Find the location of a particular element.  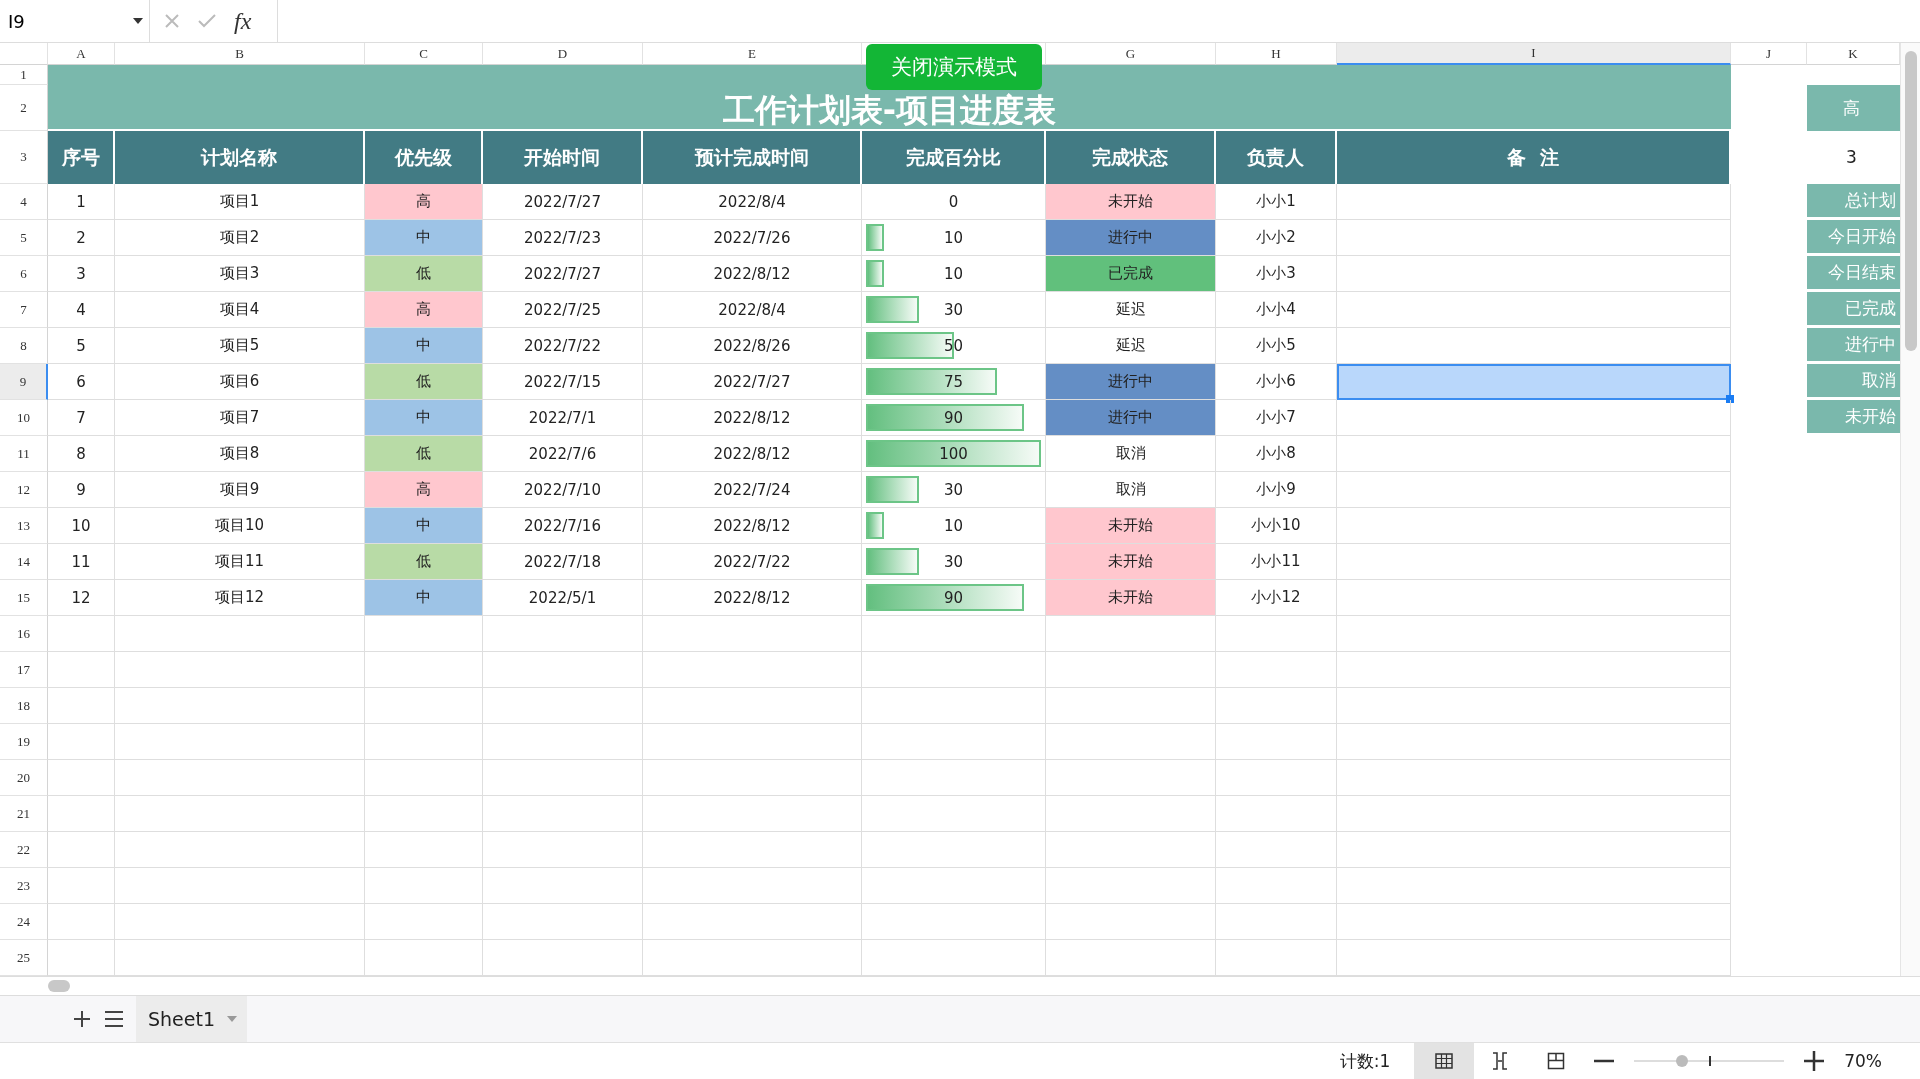

name-box: I9 is located at coordinates (75, 21).